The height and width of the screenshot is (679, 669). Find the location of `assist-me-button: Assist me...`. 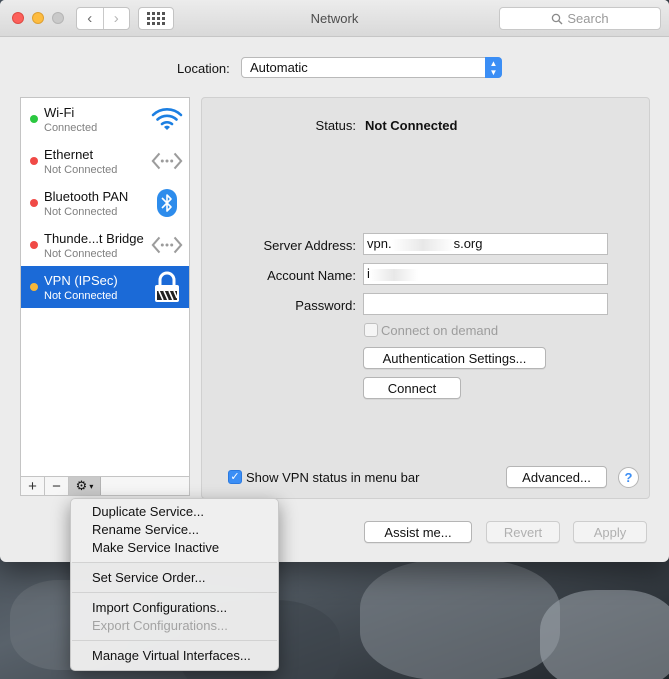

assist-me-button: Assist me... is located at coordinates (418, 532).